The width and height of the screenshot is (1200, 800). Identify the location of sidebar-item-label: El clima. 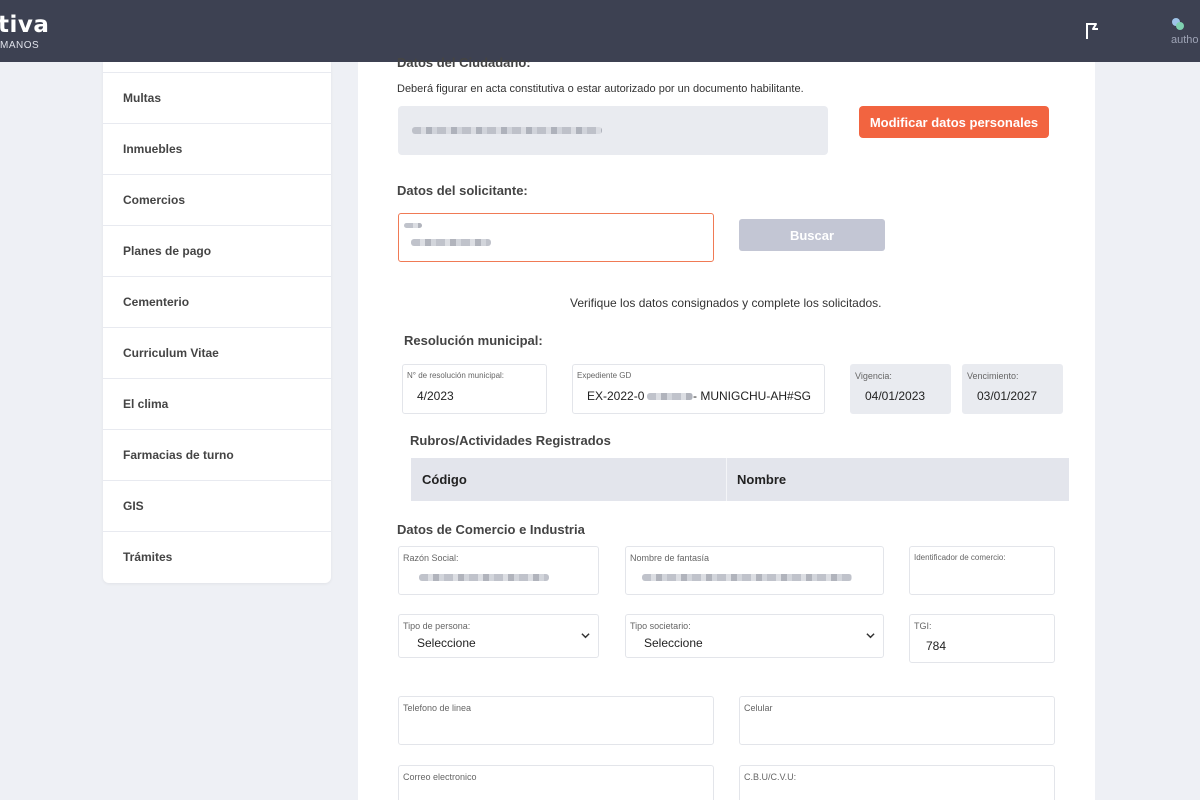
(146, 404).